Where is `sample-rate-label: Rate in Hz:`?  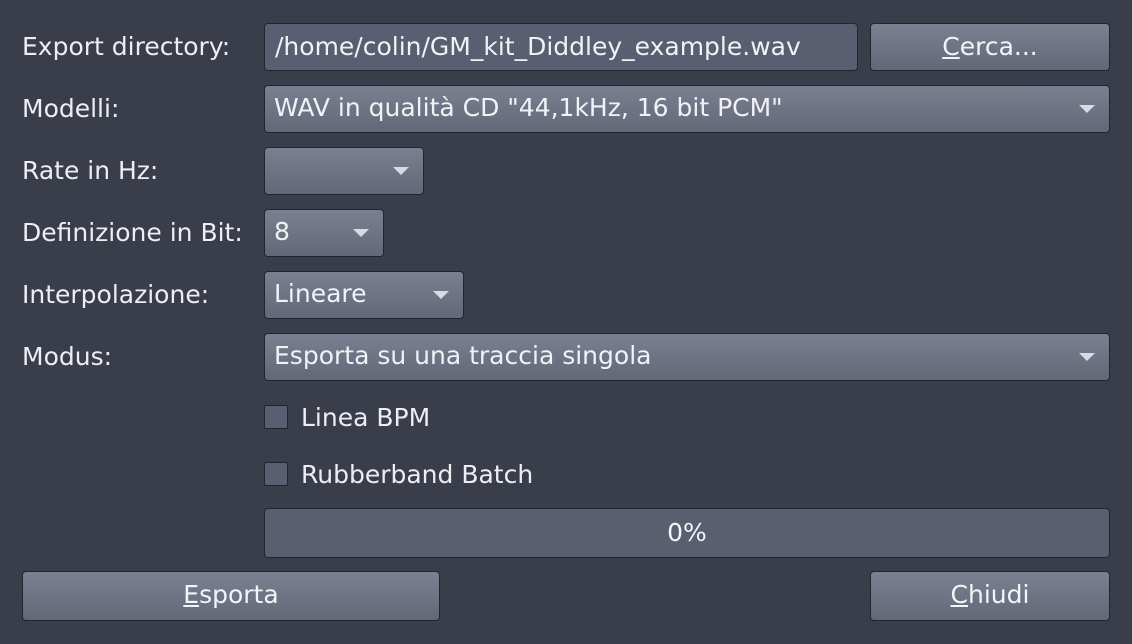 sample-rate-label: Rate in Hz: is located at coordinates (90, 170).